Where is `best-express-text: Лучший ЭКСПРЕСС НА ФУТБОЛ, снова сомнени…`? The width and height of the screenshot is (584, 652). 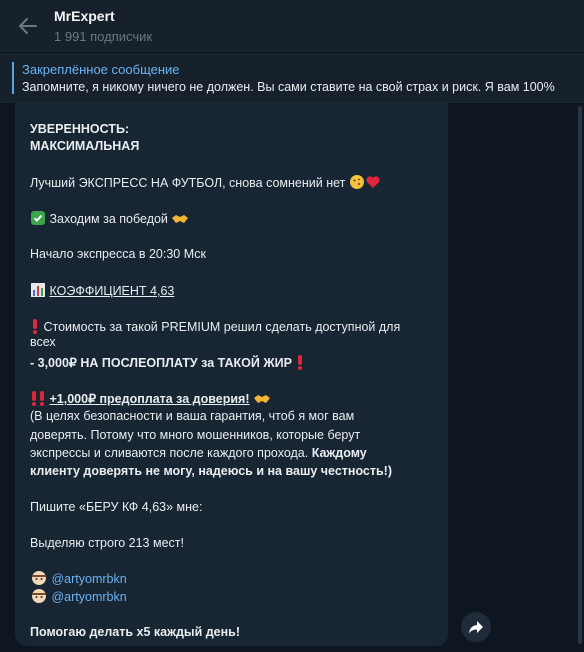
best-express-text: Лучший ЭКСПРЕСС НА ФУТБОЛ, снова сомнени… is located at coordinates (188, 183).